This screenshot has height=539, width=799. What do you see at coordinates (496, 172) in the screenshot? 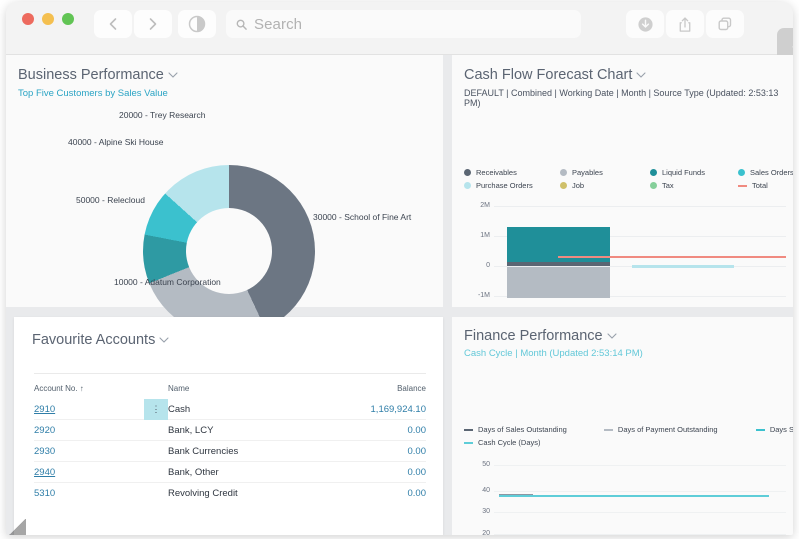
I see `legend-label-receivables: Receivables` at bounding box center [496, 172].